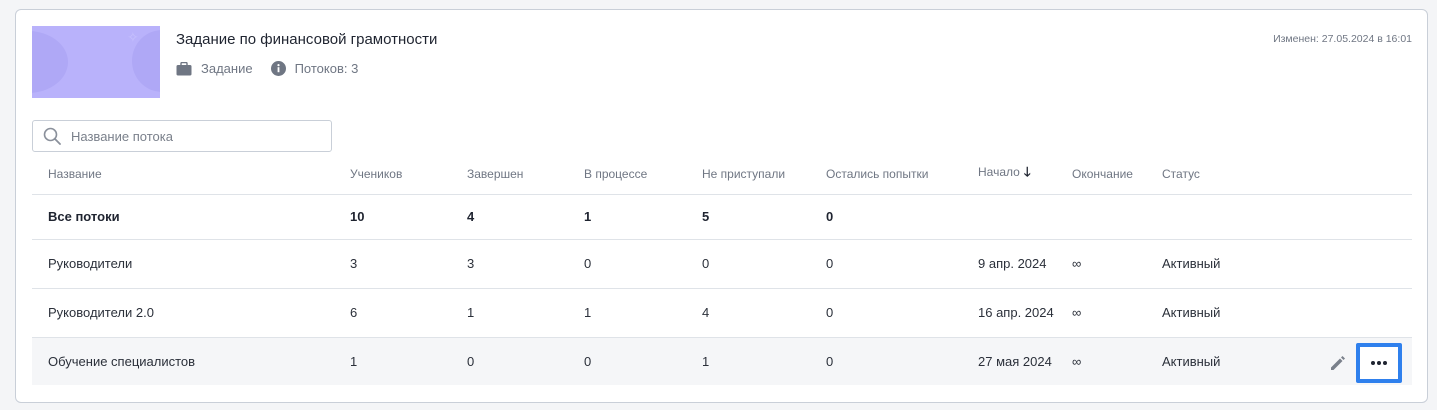  I want to click on cell-students: 6, so click(408, 313).